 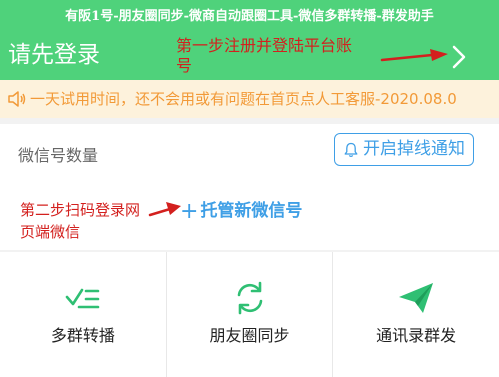 What do you see at coordinates (54, 55) in the screenshot?
I see `login-title: 请先登录` at bounding box center [54, 55].